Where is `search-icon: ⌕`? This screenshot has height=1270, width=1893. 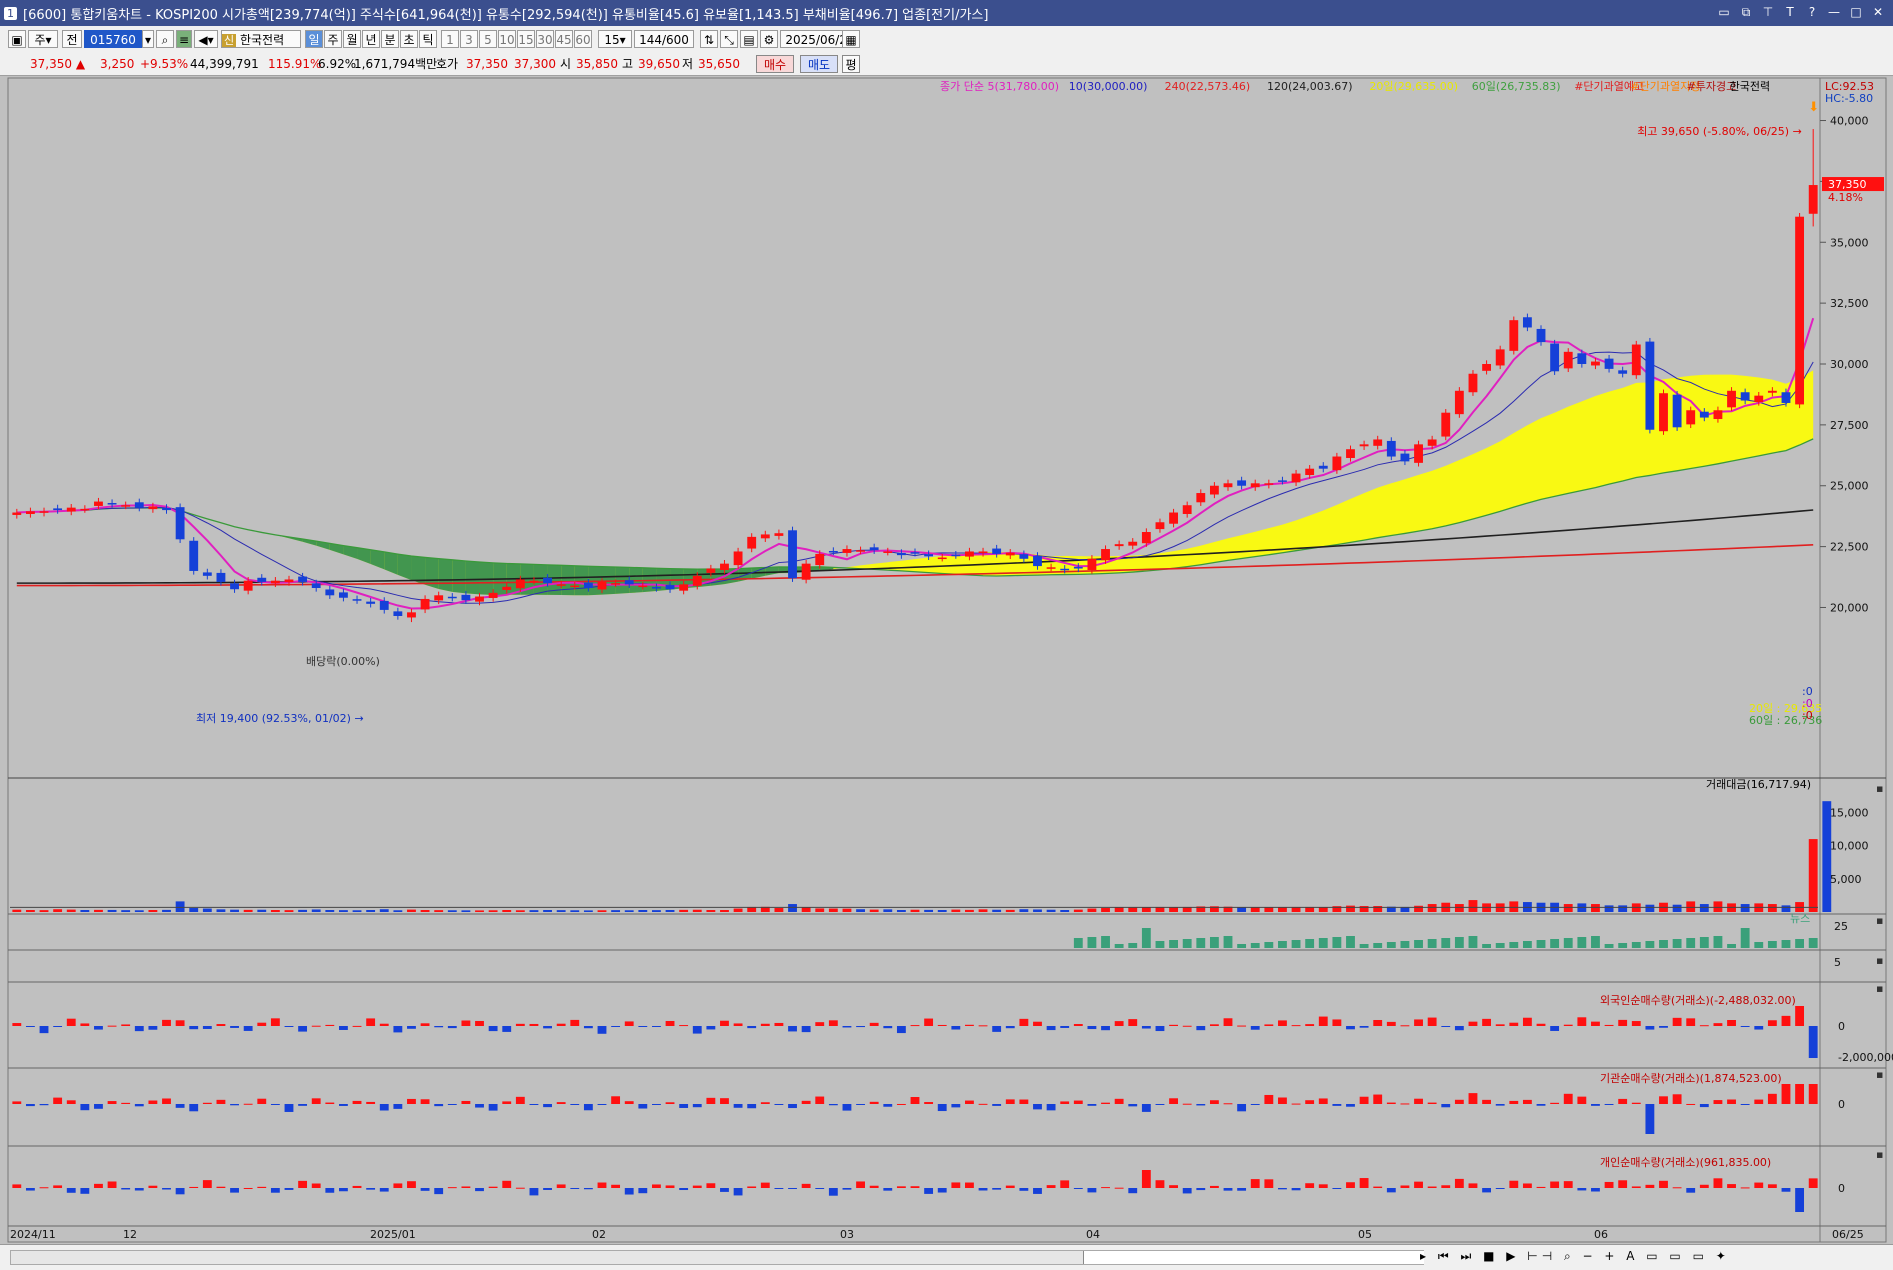
search-icon: ⌕ is located at coordinates (165, 39).